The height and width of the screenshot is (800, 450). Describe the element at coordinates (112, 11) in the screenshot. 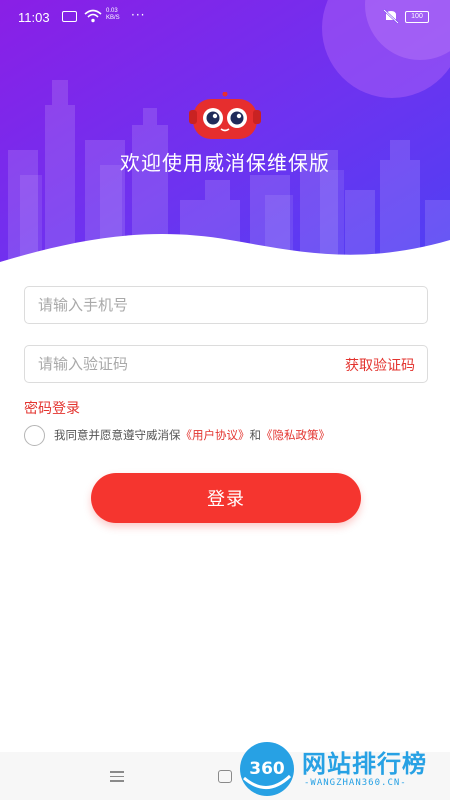

I see `network-speed-value: 0.03` at that location.